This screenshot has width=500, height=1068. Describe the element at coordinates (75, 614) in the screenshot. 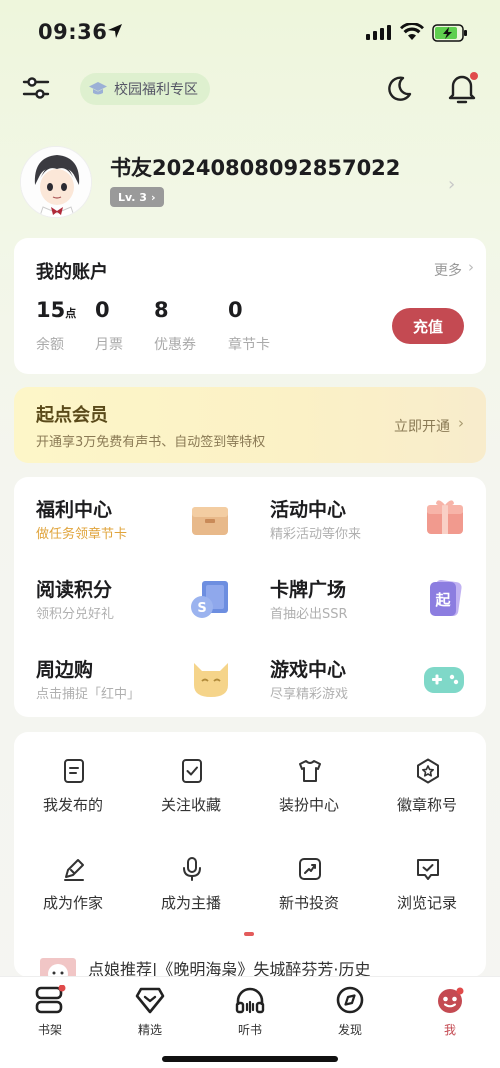

I see `grid-item-subtitle: 领积分兑好礼` at that location.